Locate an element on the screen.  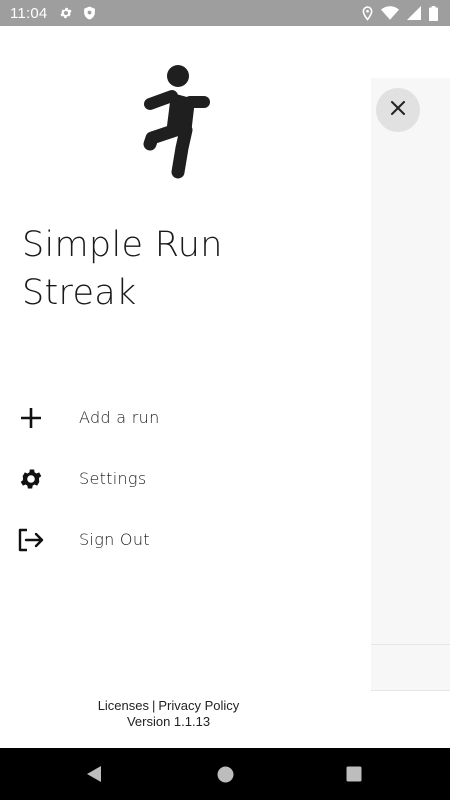
menu-item-label: Add a run is located at coordinates (119, 417).